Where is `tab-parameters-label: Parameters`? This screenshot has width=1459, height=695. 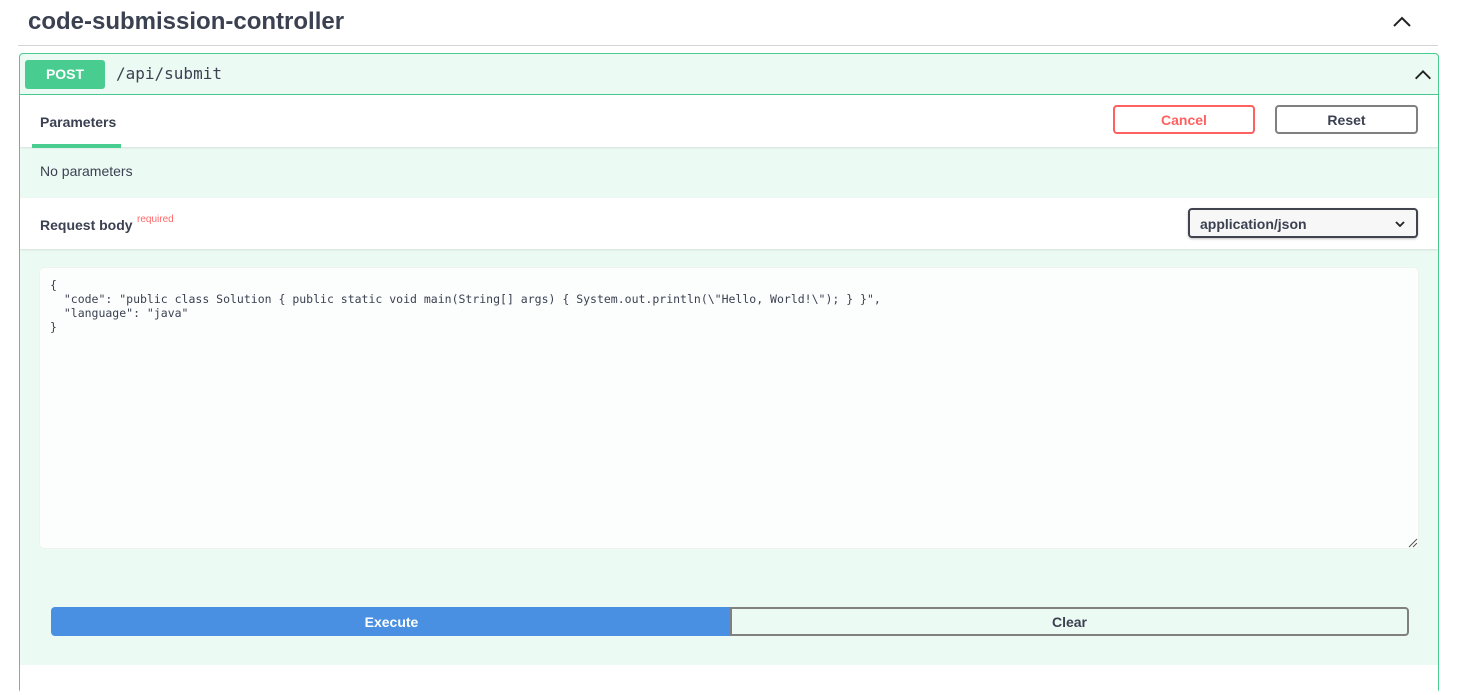
tab-parameters-label: Parameters is located at coordinates (78, 122).